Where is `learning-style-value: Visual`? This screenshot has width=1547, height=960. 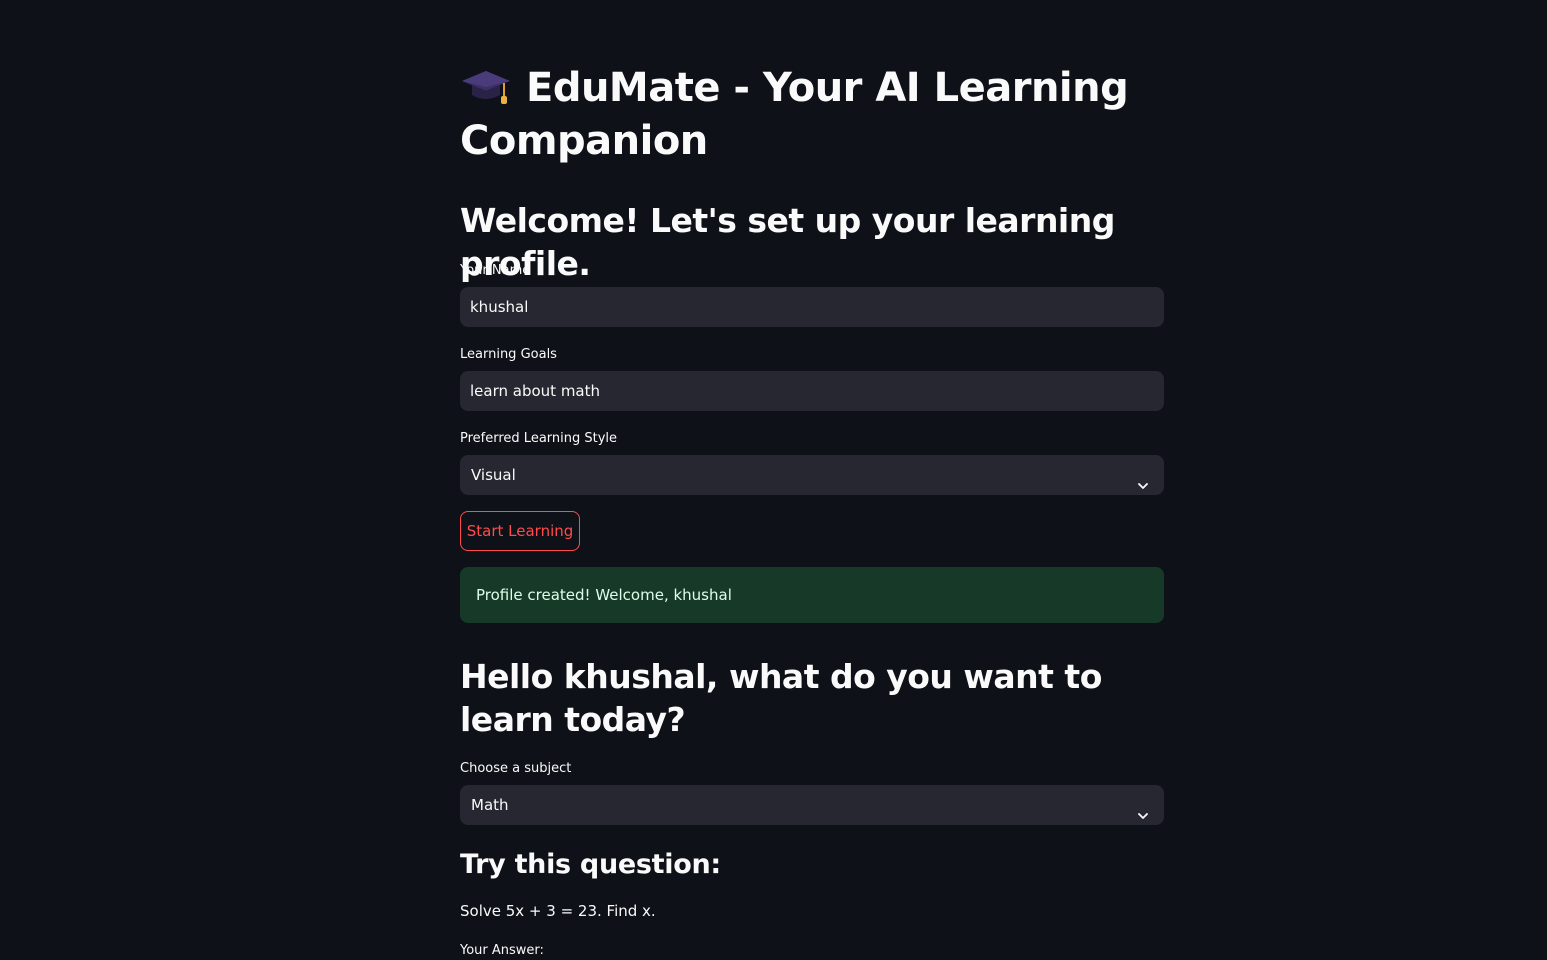 learning-style-value: Visual is located at coordinates (493, 475).